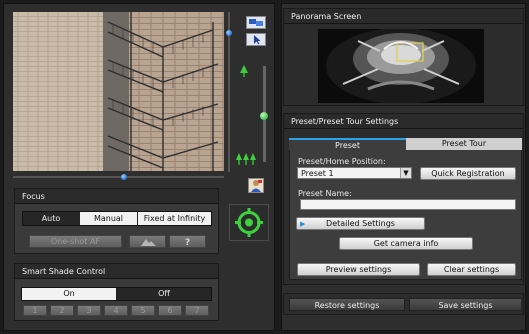 This screenshot has width=529, height=334. I want to click on person-detect-icon, so click(256, 185).